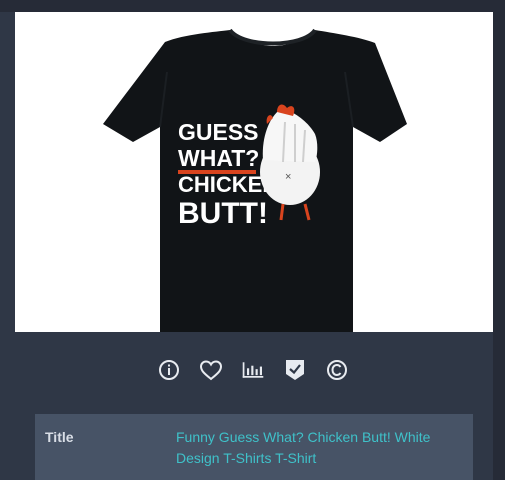 The height and width of the screenshot is (480, 505). Describe the element at coordinates (252, 6) in the screenshot. I see `top-strip` at that location.